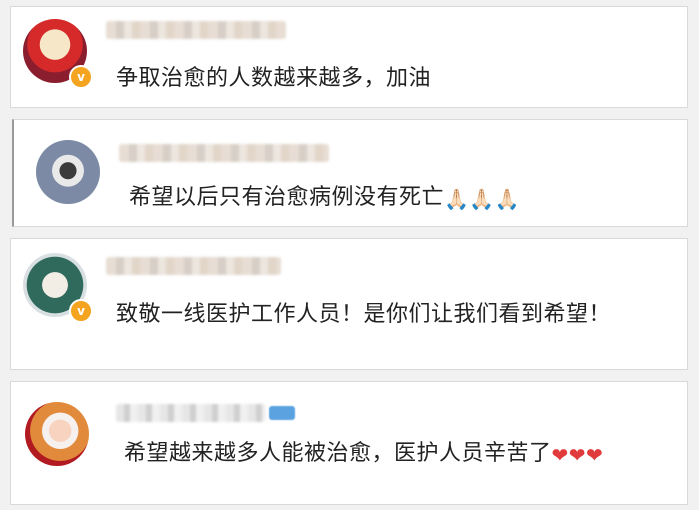 This screenshot has width=699, height=510. I want to click on comment-text-container: 希望越来越多人能被治愈，医护人员辛苦了❤❤❤, so click(401, 454).